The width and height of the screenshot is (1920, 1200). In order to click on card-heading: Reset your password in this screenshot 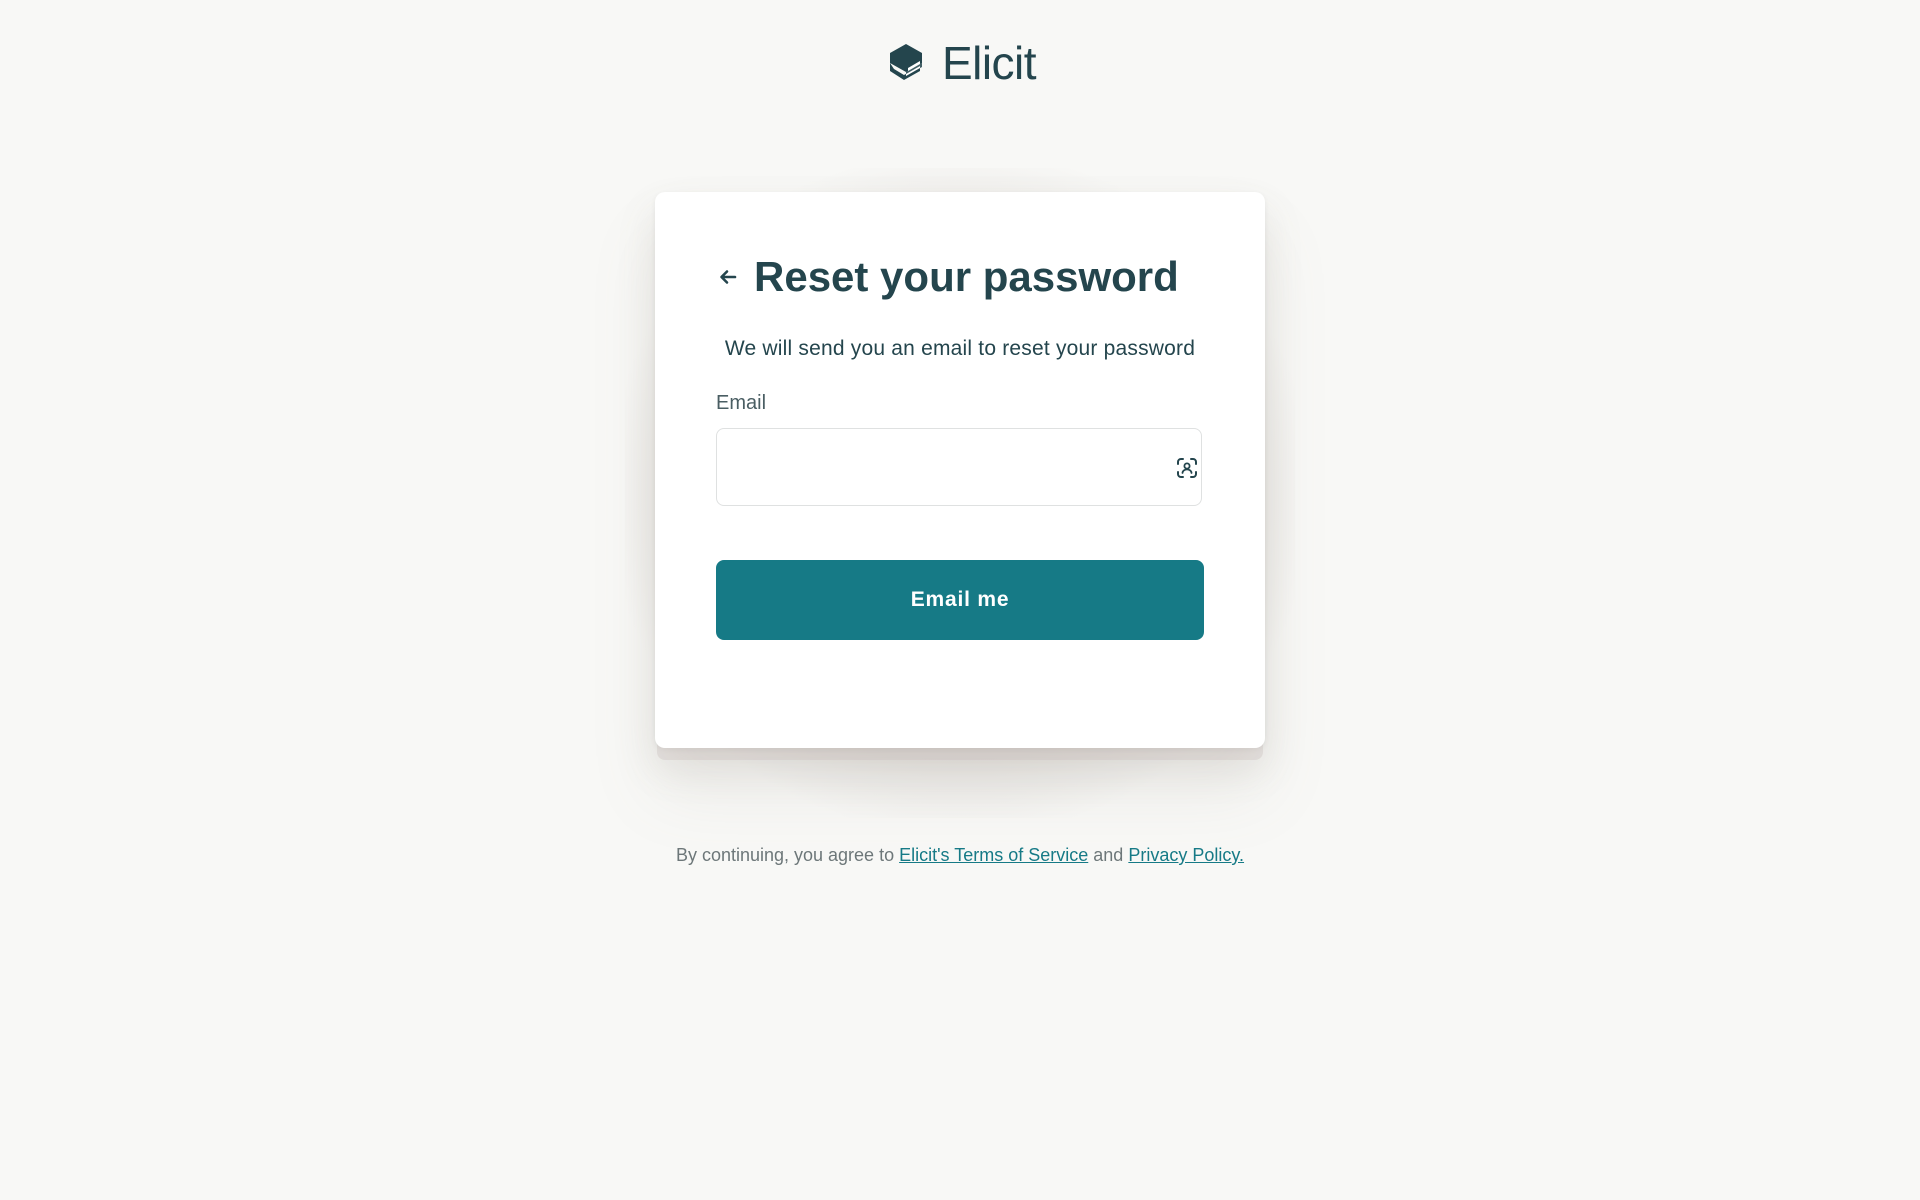, I will do `click(947, 277)`.